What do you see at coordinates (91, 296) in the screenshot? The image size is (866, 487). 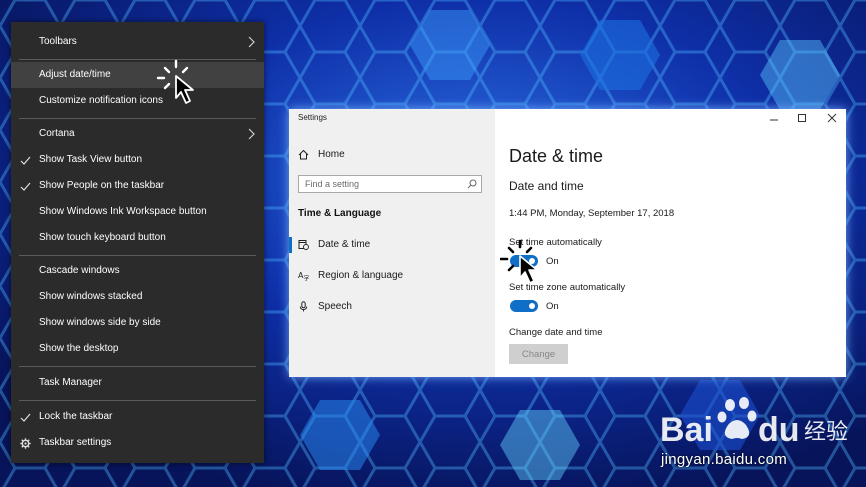 I see `menu-item-label: Show windows stacked` at bounding box center [91, 296].